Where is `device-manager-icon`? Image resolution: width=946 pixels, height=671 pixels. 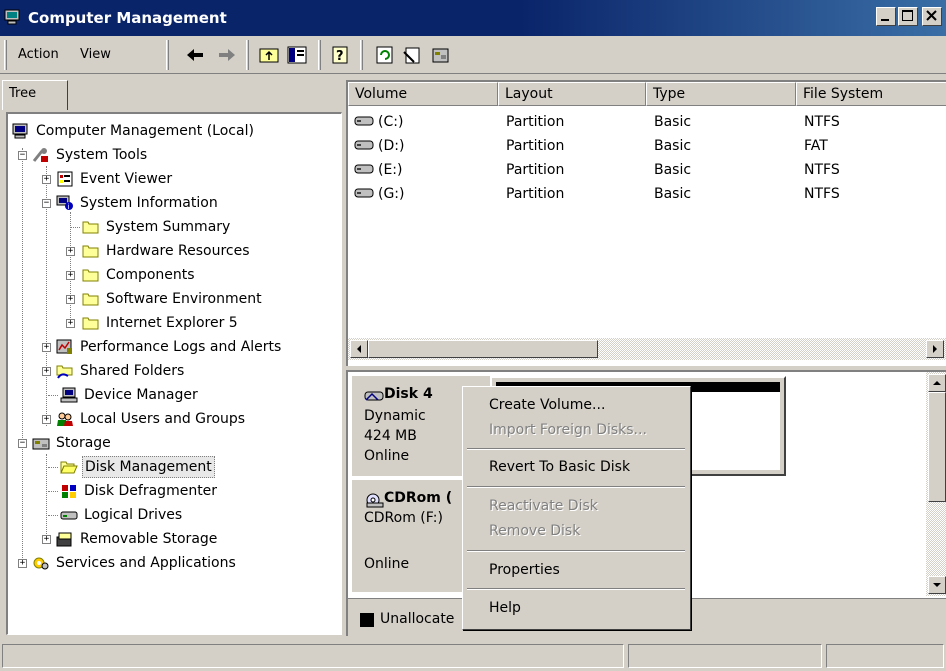 device-manager-icon is located at coordinates (69, 395).